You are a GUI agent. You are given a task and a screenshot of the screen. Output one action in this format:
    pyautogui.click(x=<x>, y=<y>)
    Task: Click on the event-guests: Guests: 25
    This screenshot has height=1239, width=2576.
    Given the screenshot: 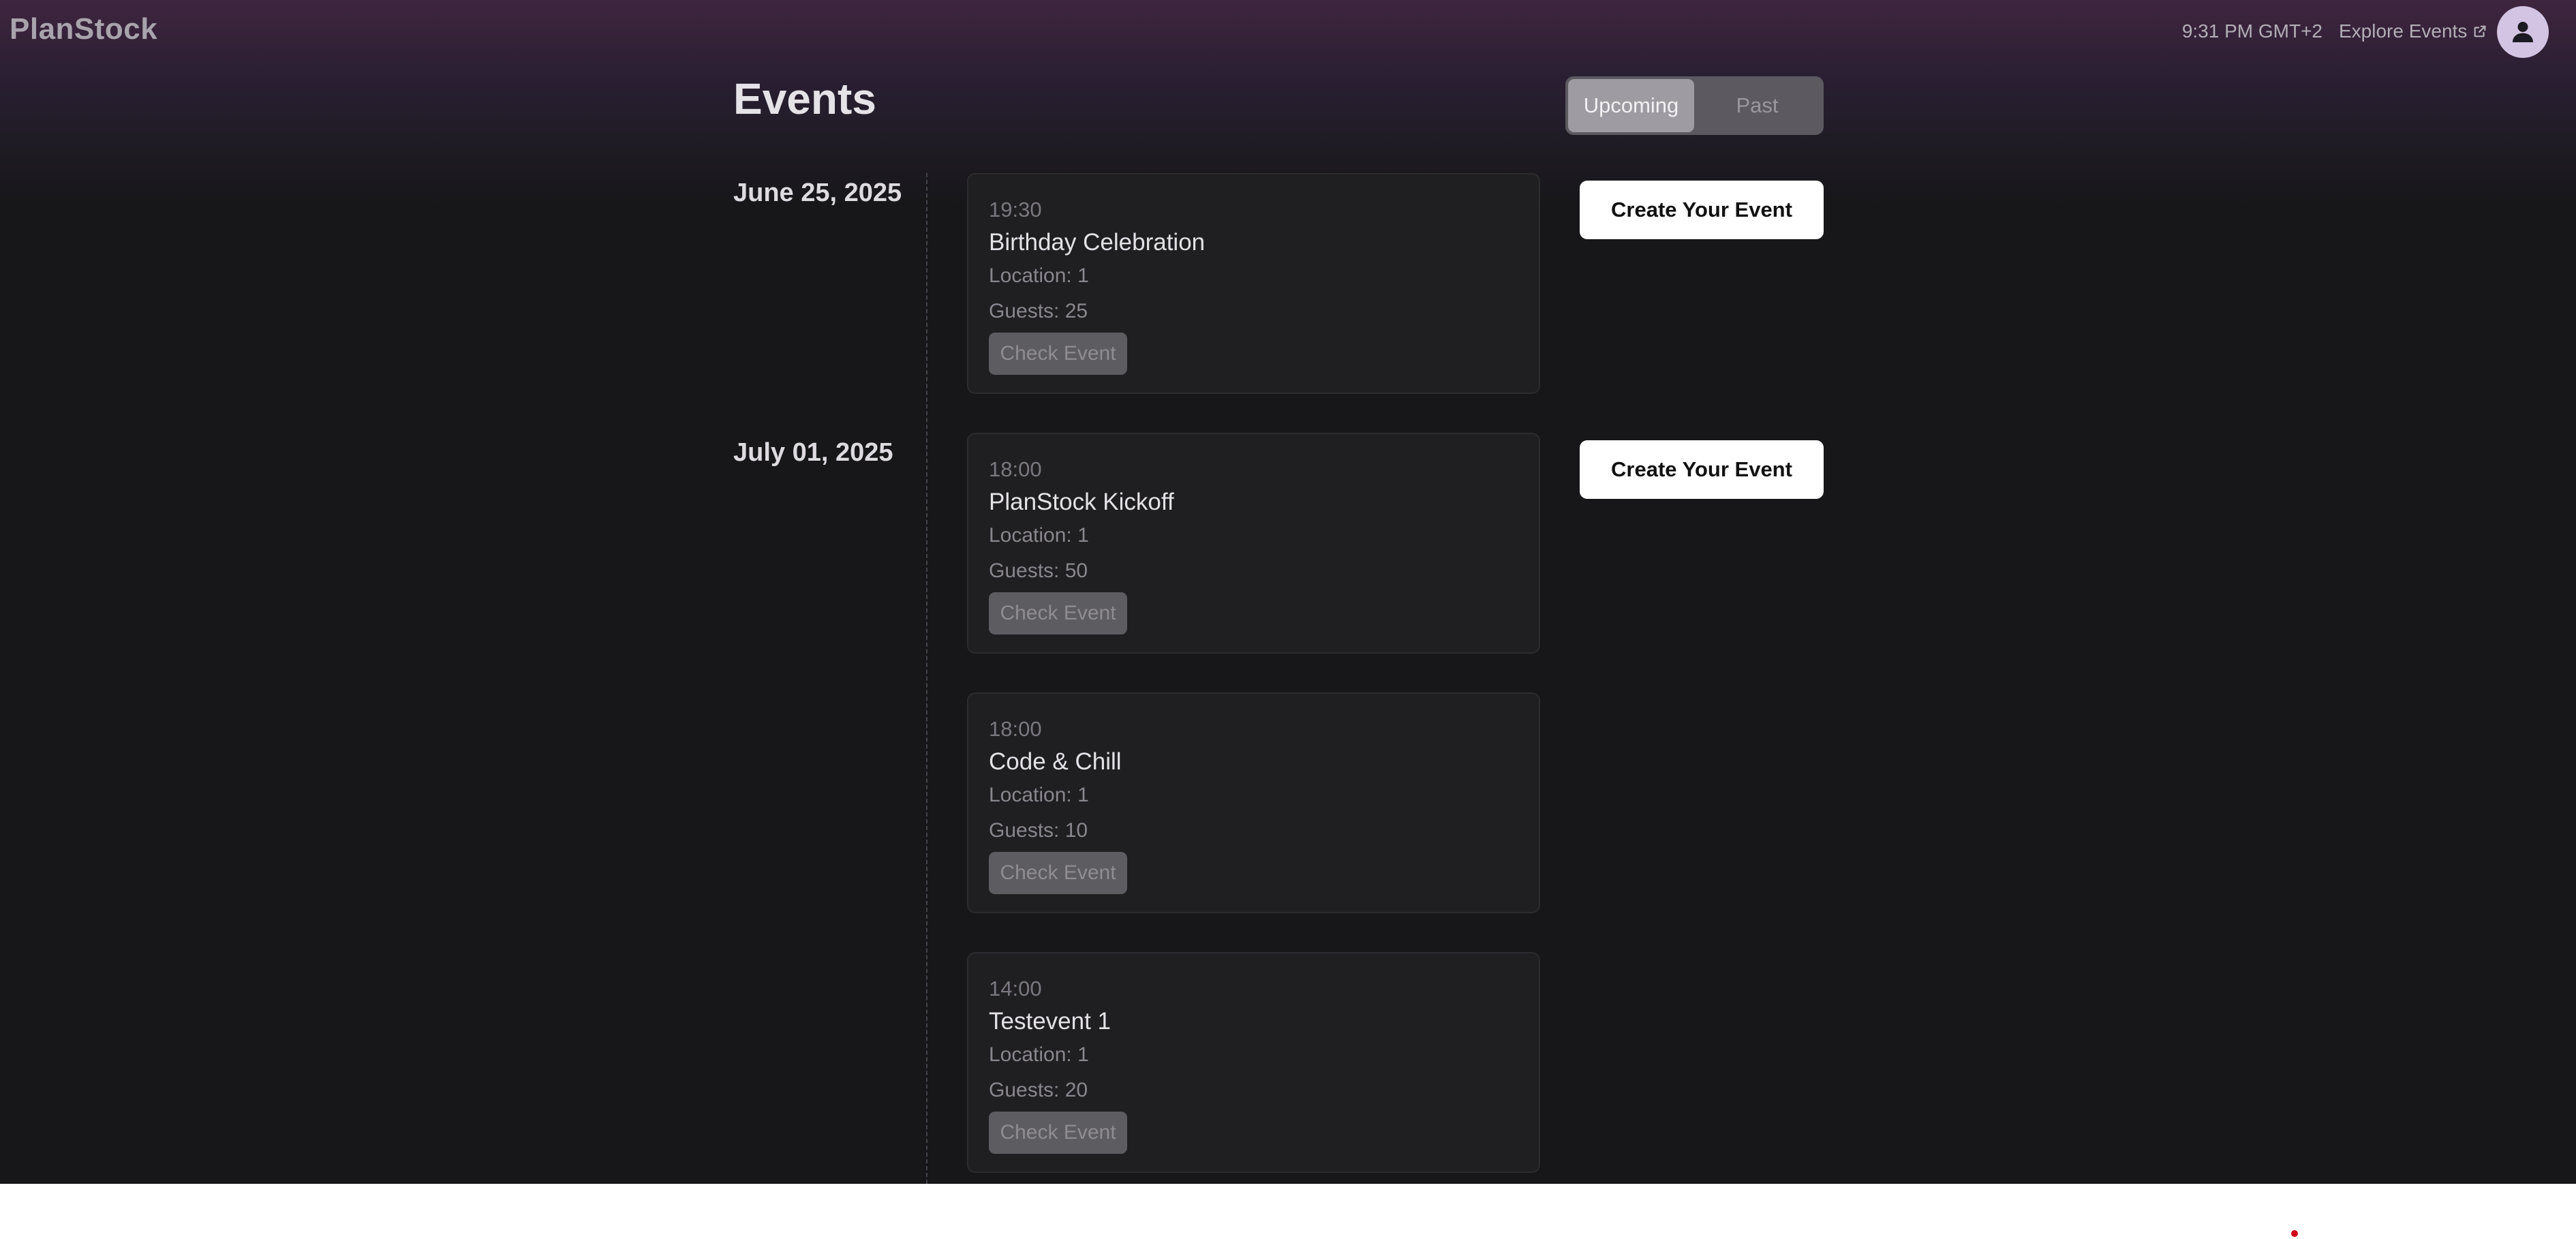 What is the action you would take?
    pyautogui.click(x=1038, y=311)
    